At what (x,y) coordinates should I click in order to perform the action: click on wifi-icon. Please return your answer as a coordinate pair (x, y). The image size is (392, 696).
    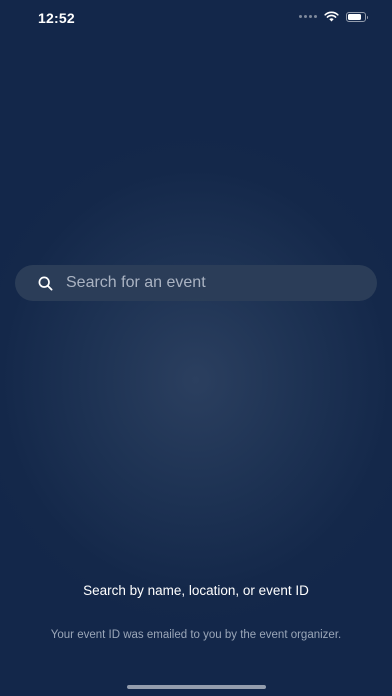
    Looking at the image, I should click on (331, 16).